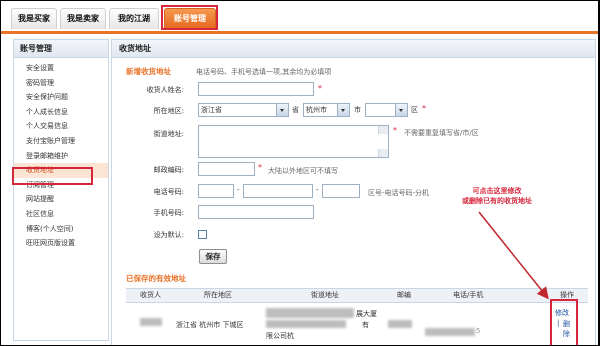  Describe the element at coordinates (151, 322) in the screenshot. I see `recipient-redacted` at that location.